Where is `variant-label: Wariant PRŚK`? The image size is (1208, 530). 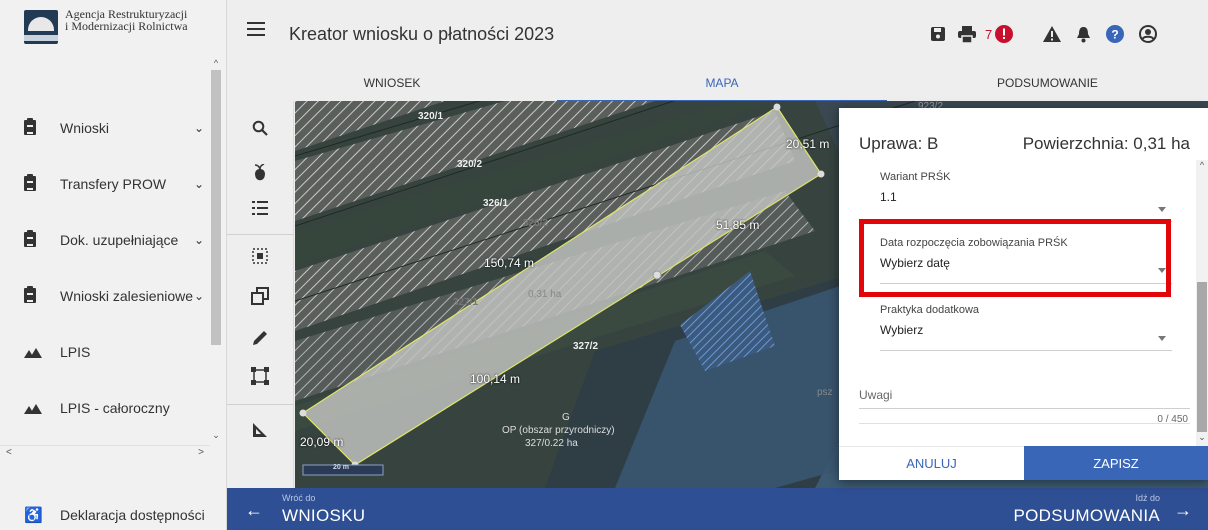 variant-label: Wariant PRŚK is located at coordinates (915, 177).